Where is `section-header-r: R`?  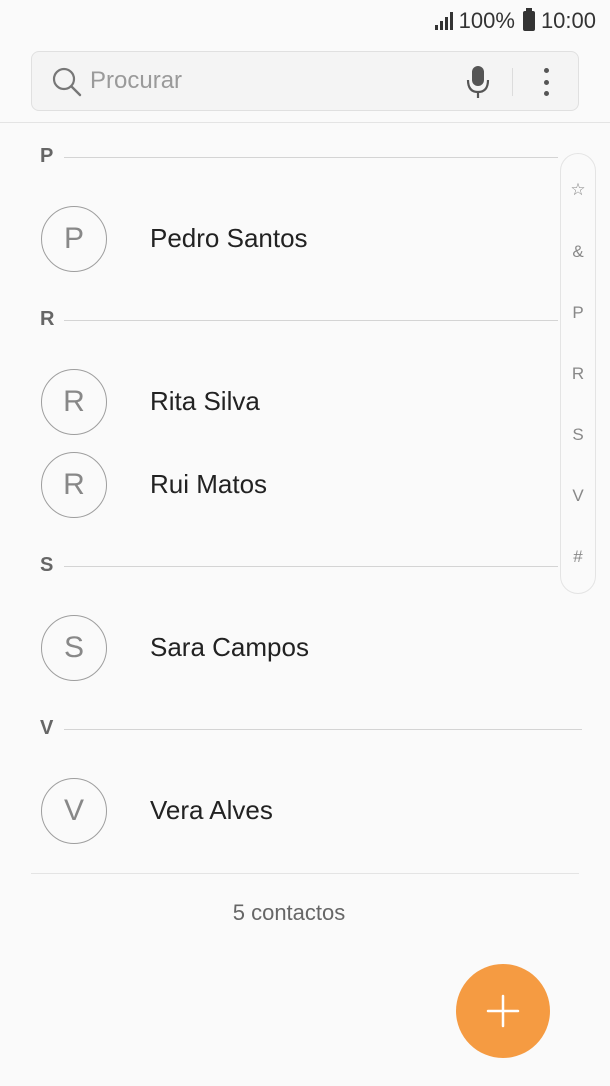 section-header-r: R is located at coordinates (305, 321).